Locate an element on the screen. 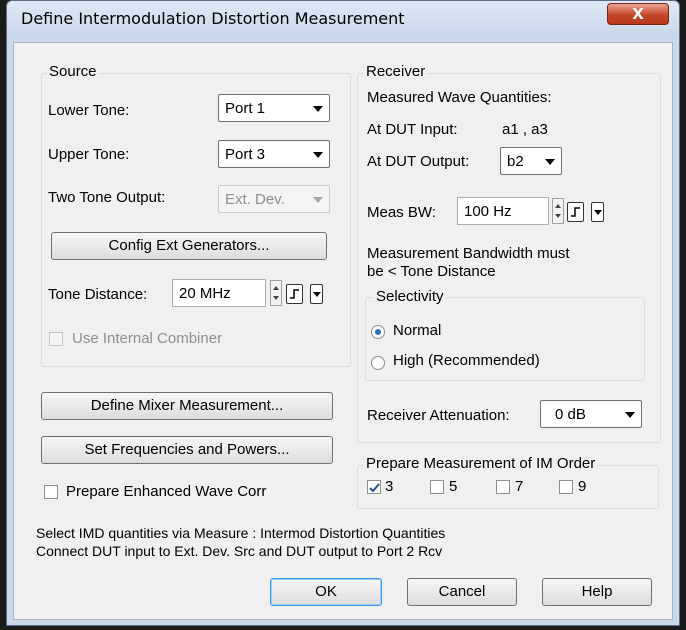 This screenshot has height=630, width=686. im-order-9-label: 9 is located at coordinates (582, 486).